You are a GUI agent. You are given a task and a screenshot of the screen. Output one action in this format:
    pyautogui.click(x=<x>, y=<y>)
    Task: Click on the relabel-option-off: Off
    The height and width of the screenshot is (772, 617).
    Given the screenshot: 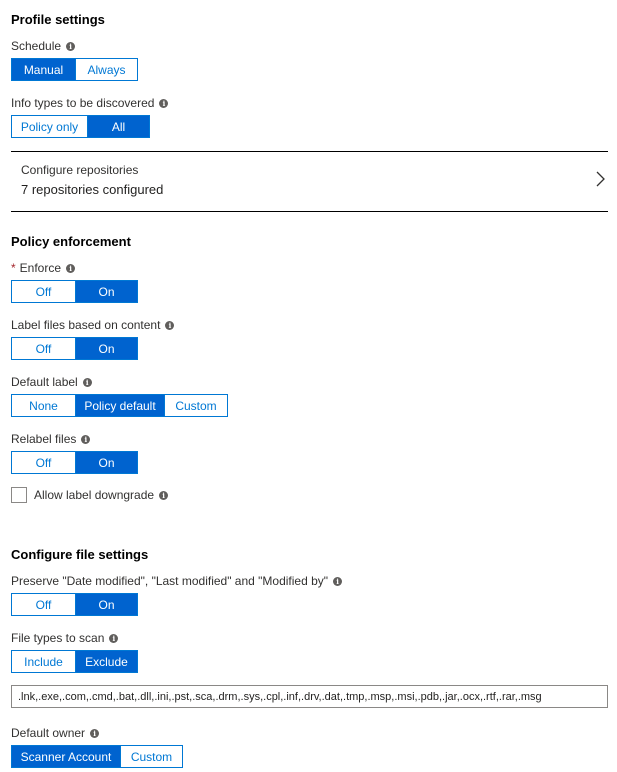 What is the action you would take?
    pyautogui.click(x=43, y=462)
    